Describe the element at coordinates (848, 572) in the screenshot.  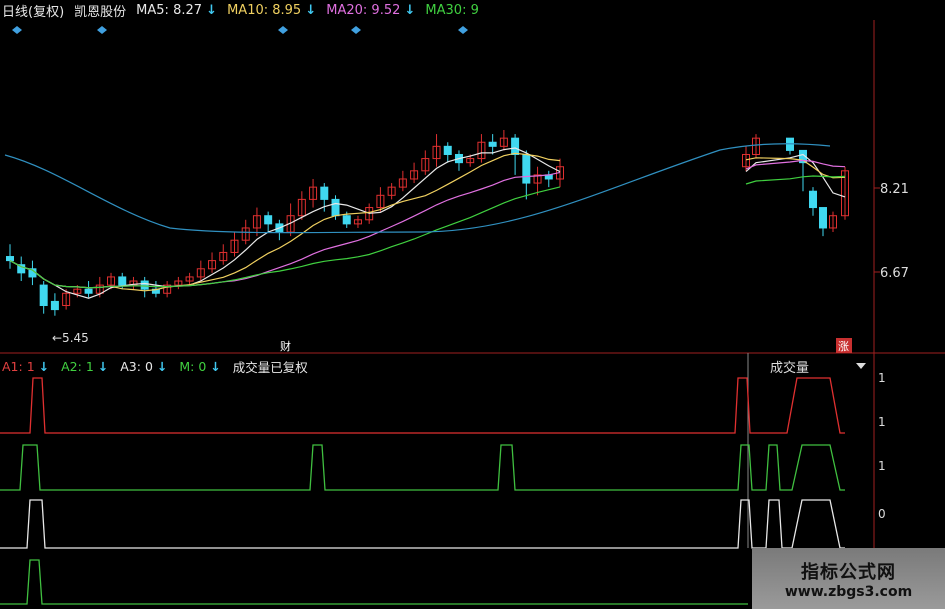
I see `watermark-title: 指标公式网` at that location.